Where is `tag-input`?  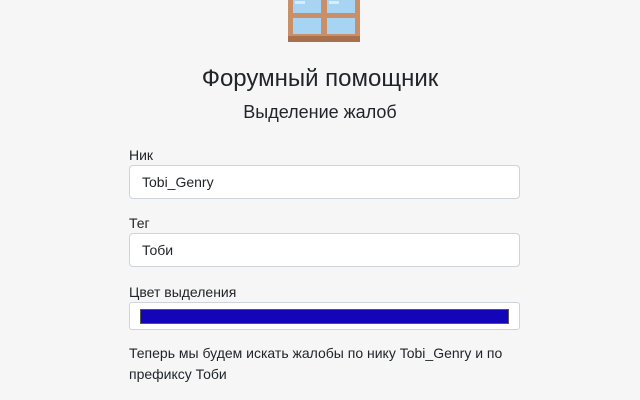
tag-input is located at coordinates (324, 250).